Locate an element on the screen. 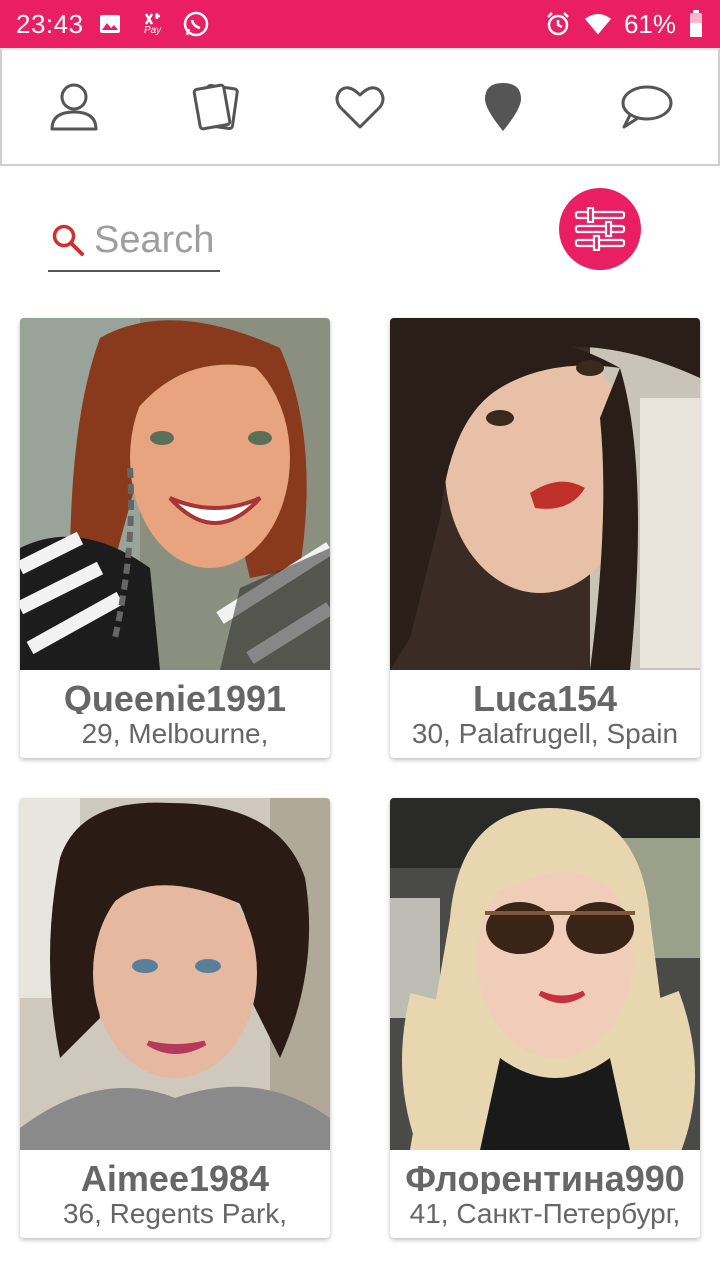  profile-name: Флорентина990 is located at coordinates (545, 1176).